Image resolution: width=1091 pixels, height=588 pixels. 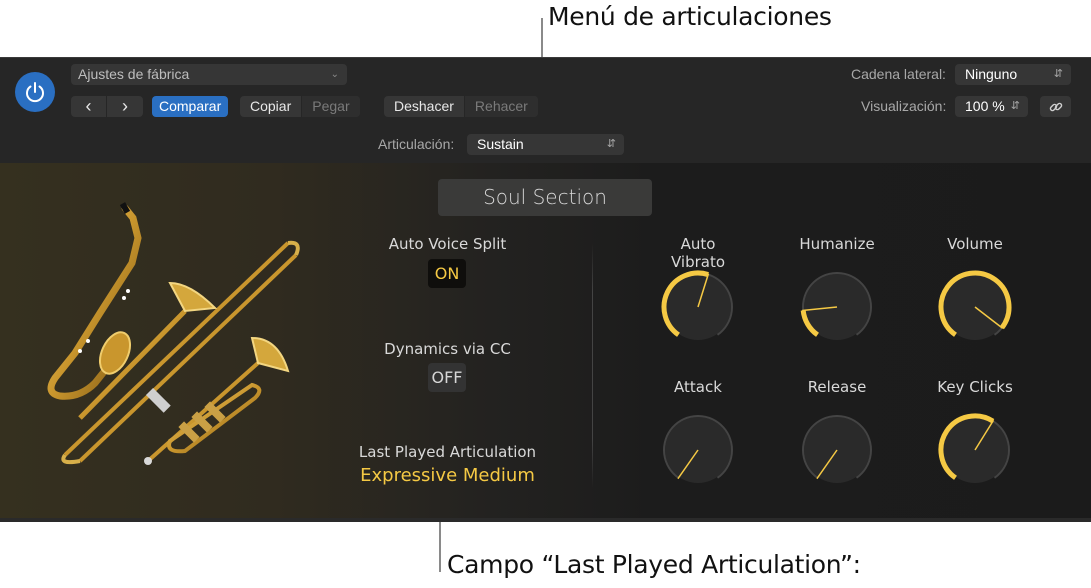 What do you see at coordinates (837, 244) in the screenshot?
I see `humanize-label: Humanize` at bounding box center [837, 244].